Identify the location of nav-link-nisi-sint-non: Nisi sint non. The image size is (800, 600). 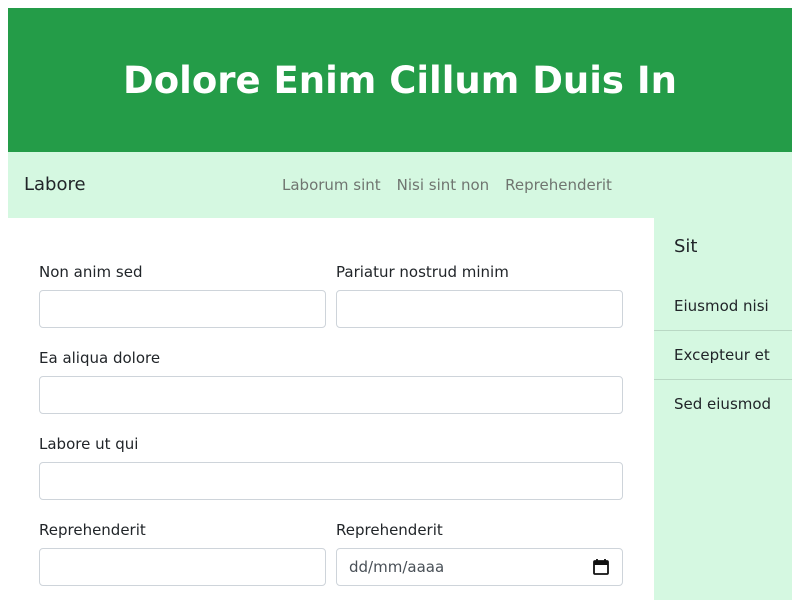
(443, 185).